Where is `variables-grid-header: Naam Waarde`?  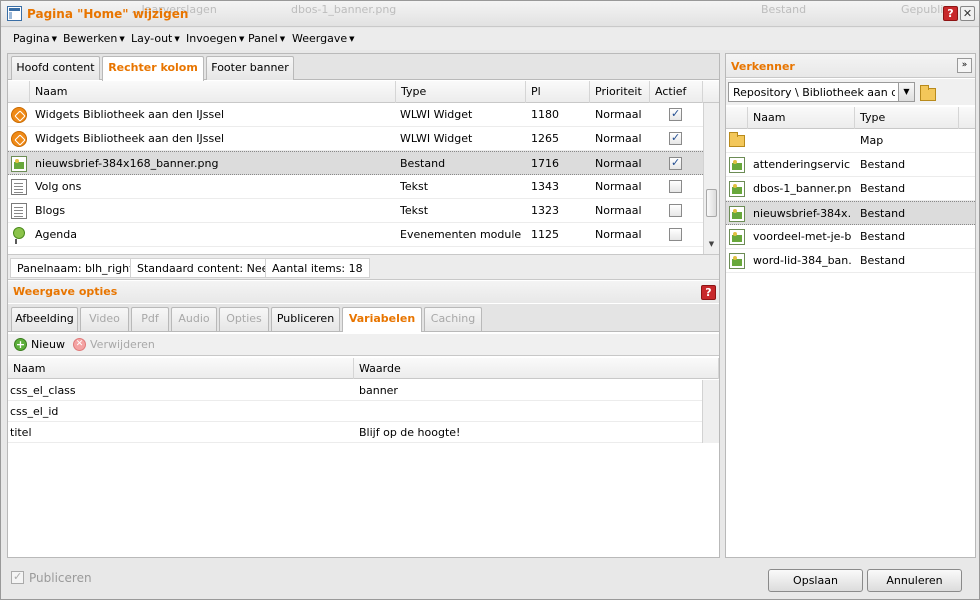
variables-grid-header: Naam Waarde is located at coordinates (363, 368).